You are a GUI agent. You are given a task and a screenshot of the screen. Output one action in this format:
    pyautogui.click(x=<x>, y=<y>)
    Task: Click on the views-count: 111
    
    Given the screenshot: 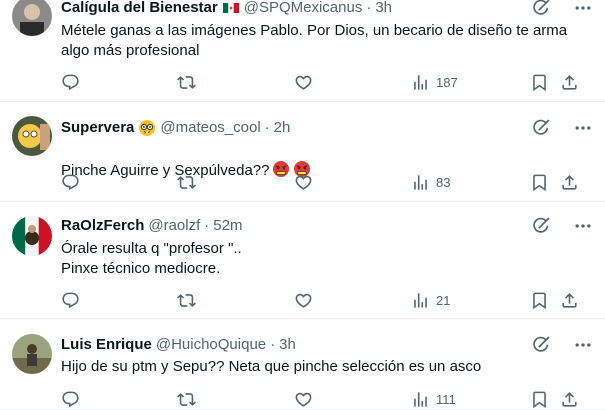 What is the action you would take?
    pyautogui.click(x=446, y=399)
    